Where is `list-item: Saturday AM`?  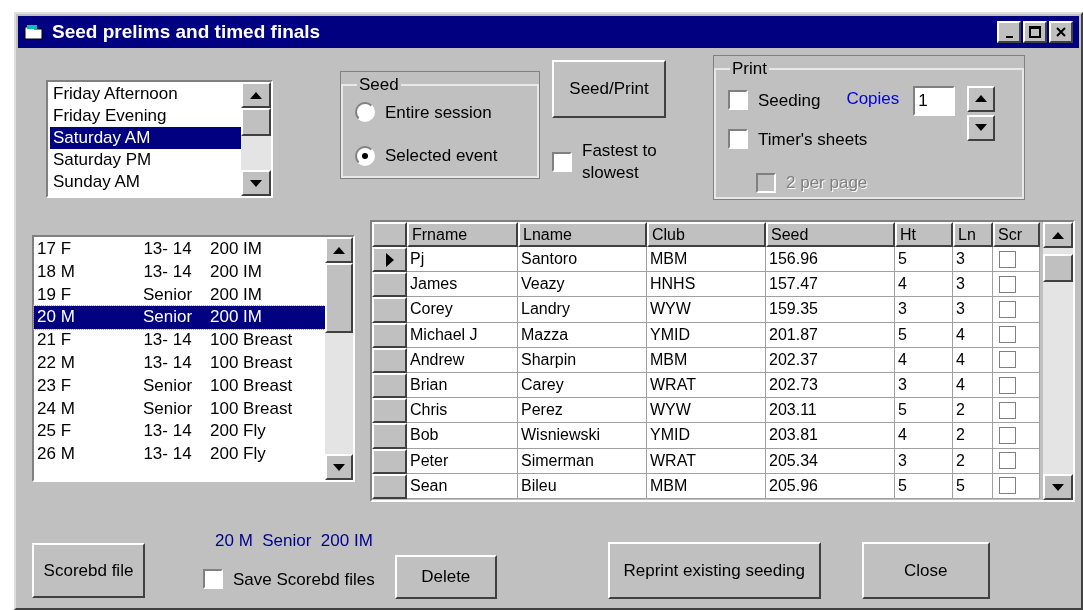
list-item: Saturday AM is located at coordinates (145, 138).